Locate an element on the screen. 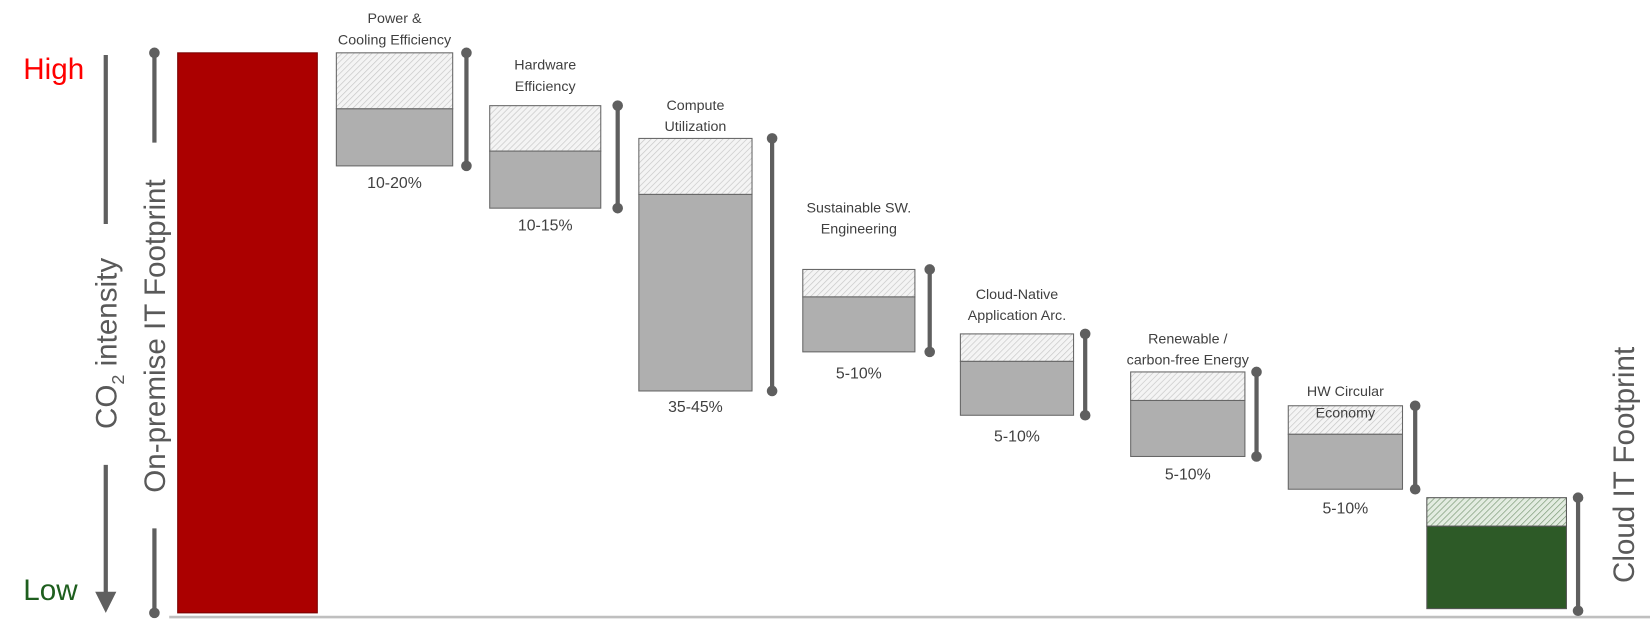 The image size is (1650, 634). step-title: Application Arc. is located at coordinates (1017, 316).